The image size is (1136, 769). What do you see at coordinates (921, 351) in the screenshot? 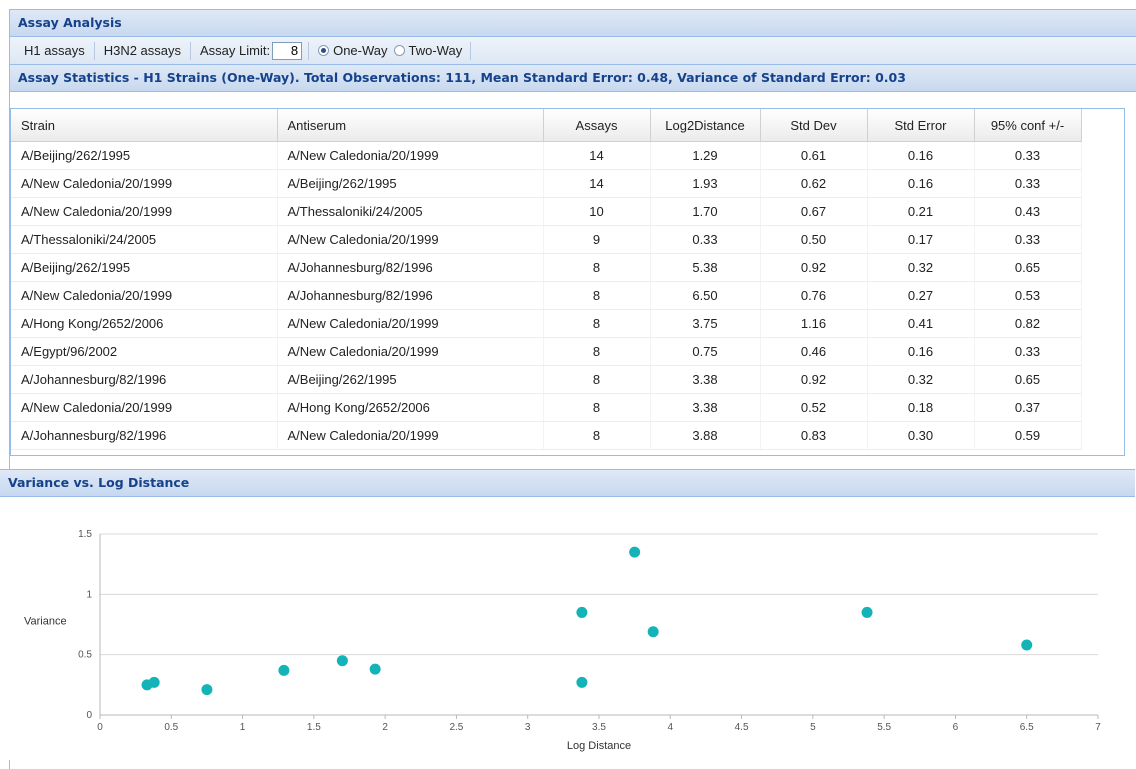
I see `cell-std-error: 0.16` at bounding box center [921, 351].